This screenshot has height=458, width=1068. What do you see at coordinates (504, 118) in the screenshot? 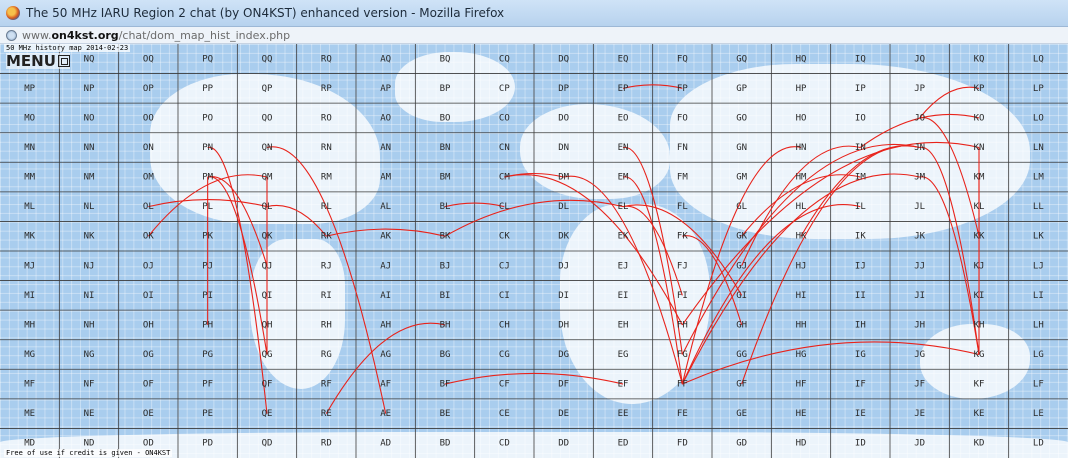
I see `locator-label: CO` at bounding box center [504, 118].